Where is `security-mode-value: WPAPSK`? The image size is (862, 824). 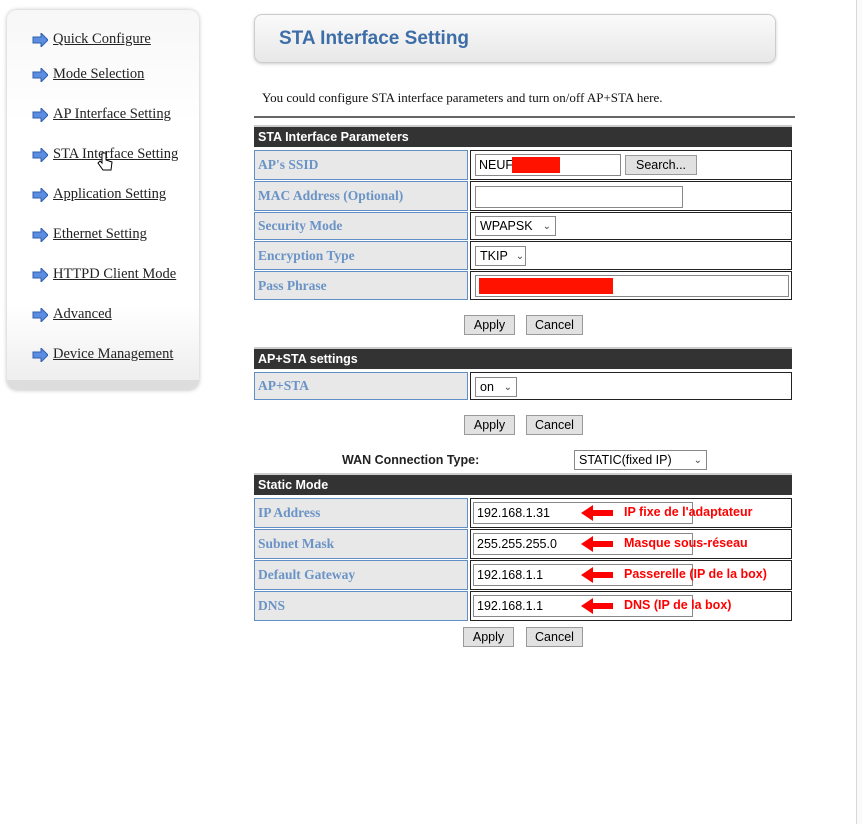
security-mode-value: WPAPSK is located at coordinates (506, 226).